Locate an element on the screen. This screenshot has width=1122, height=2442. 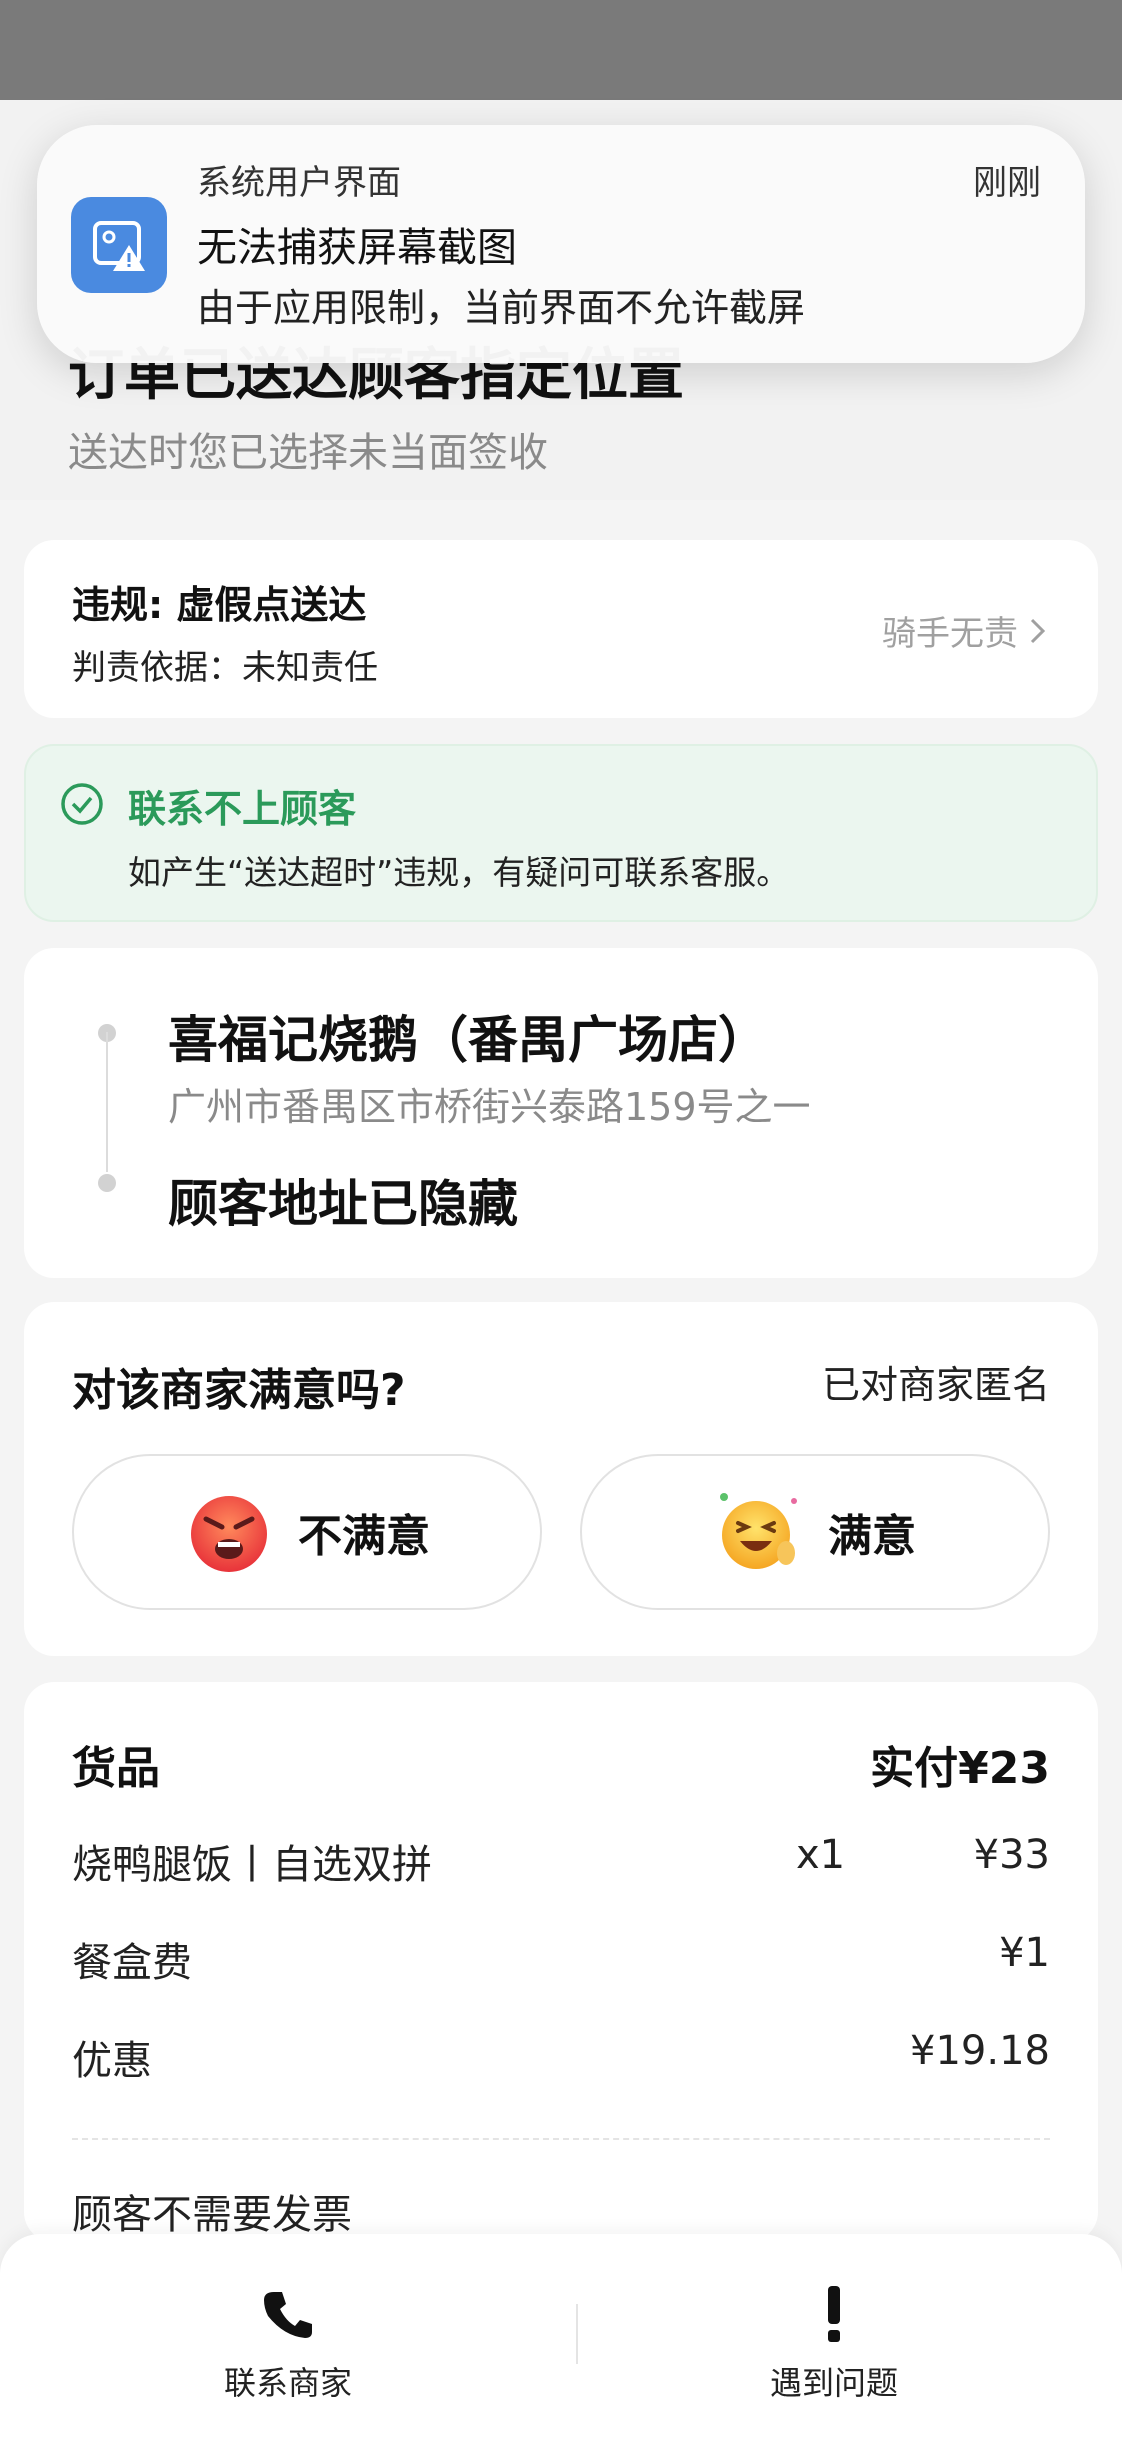
rating-anonymous: 已对商家匿名 is located at coordinates (935, 1385).